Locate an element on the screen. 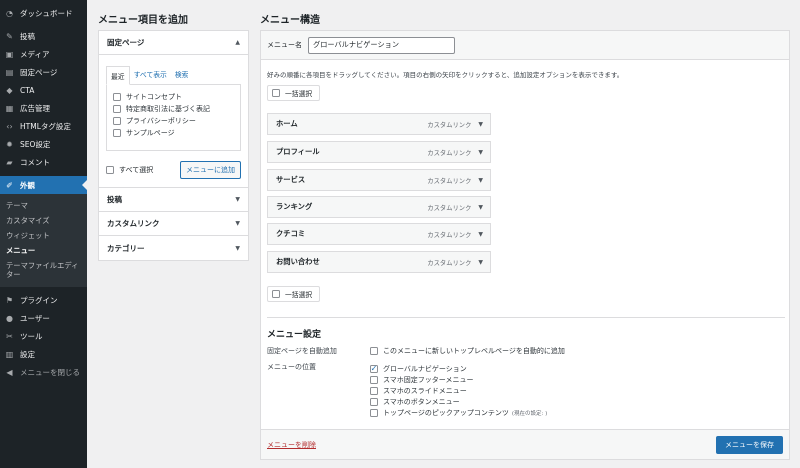 The width and height of the screenshot is (800, 468). tab-view-all: すべて表示 is located at coordinates (150, 74).